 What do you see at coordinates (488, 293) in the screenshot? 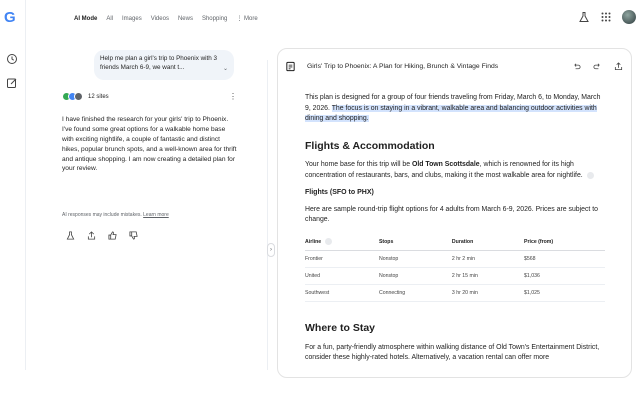
I see `table-cell: 3 hr 20 min` at bounding box center [488, 293].